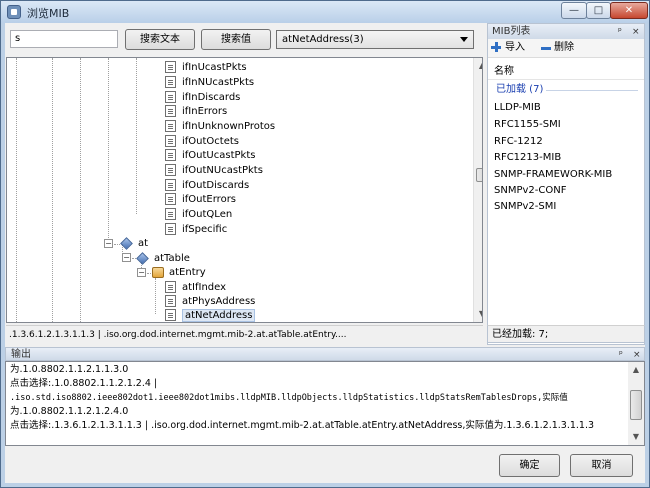 The height and width of the screenshot is (488, 650). Describe the element at coordinates (21, 354) in the screenshot. I see `output-panel-title: 输出` at that location.